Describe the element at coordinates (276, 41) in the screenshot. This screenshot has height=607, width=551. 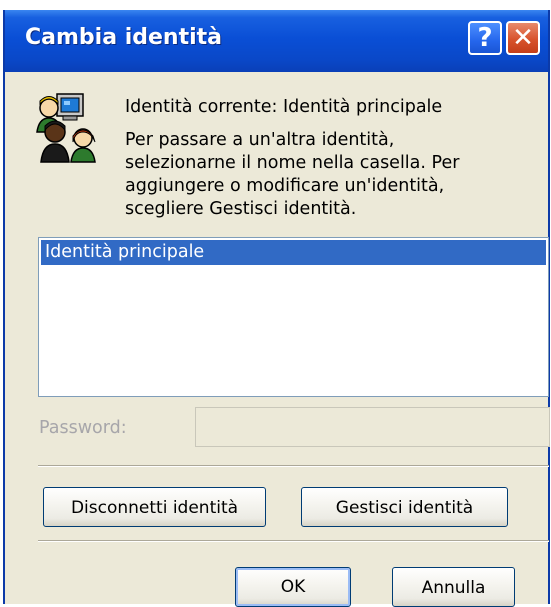
I see `title-bar: Cambia identità ? ✕` at that location.